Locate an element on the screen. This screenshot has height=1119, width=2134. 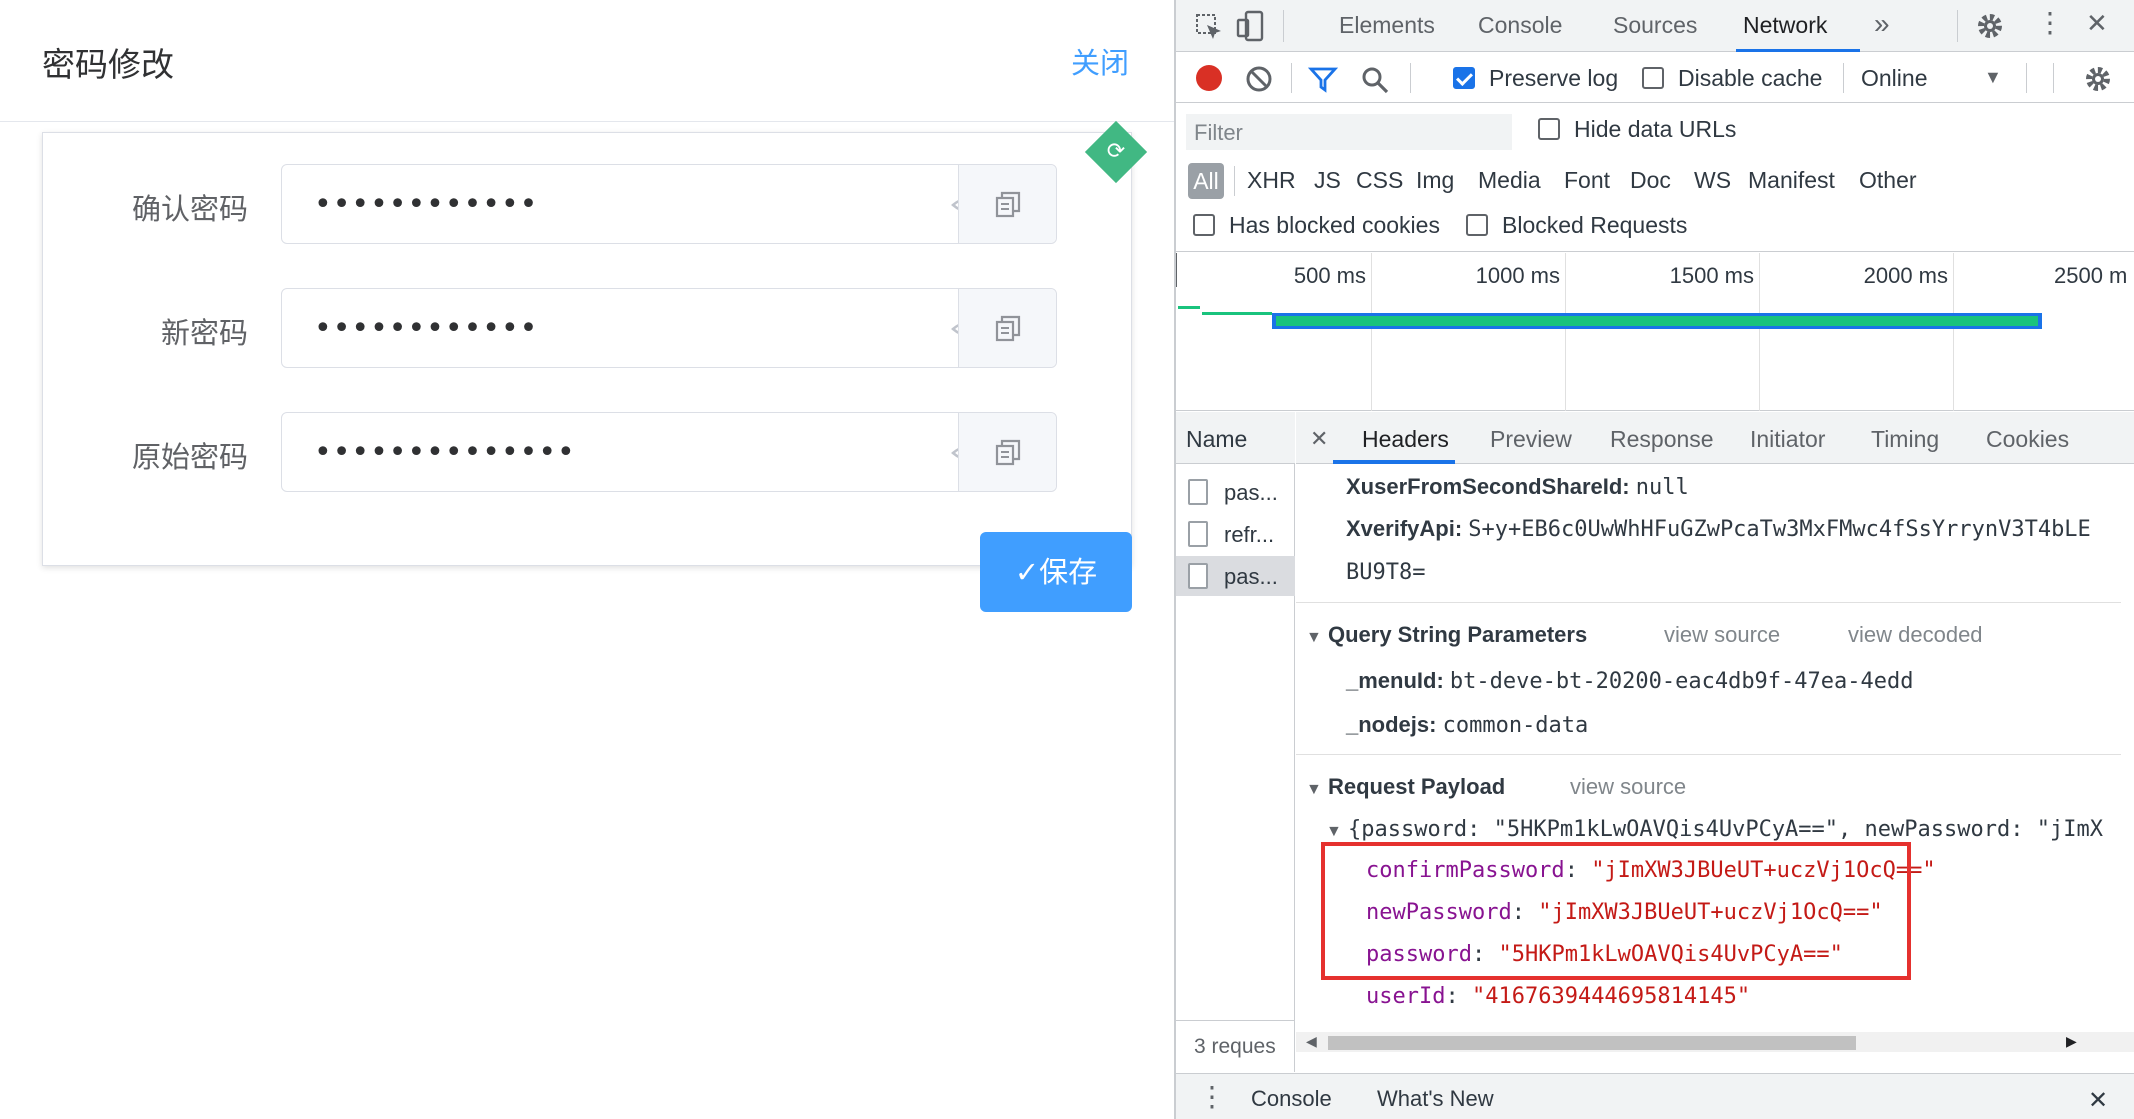
type-filter-other: Other is located at coordinates (1888, 180).